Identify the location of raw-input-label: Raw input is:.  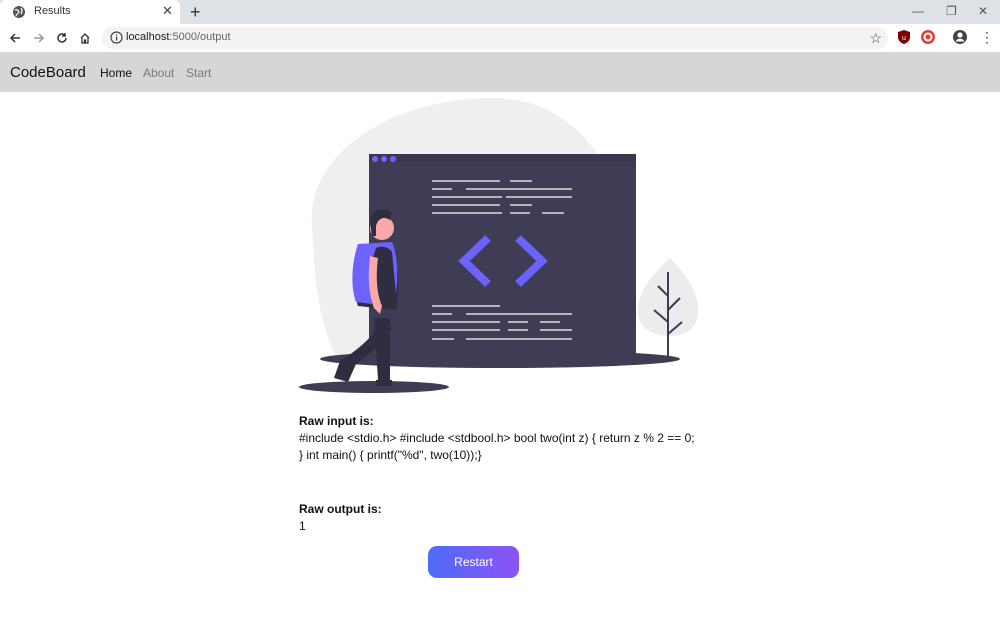
(336, 421).